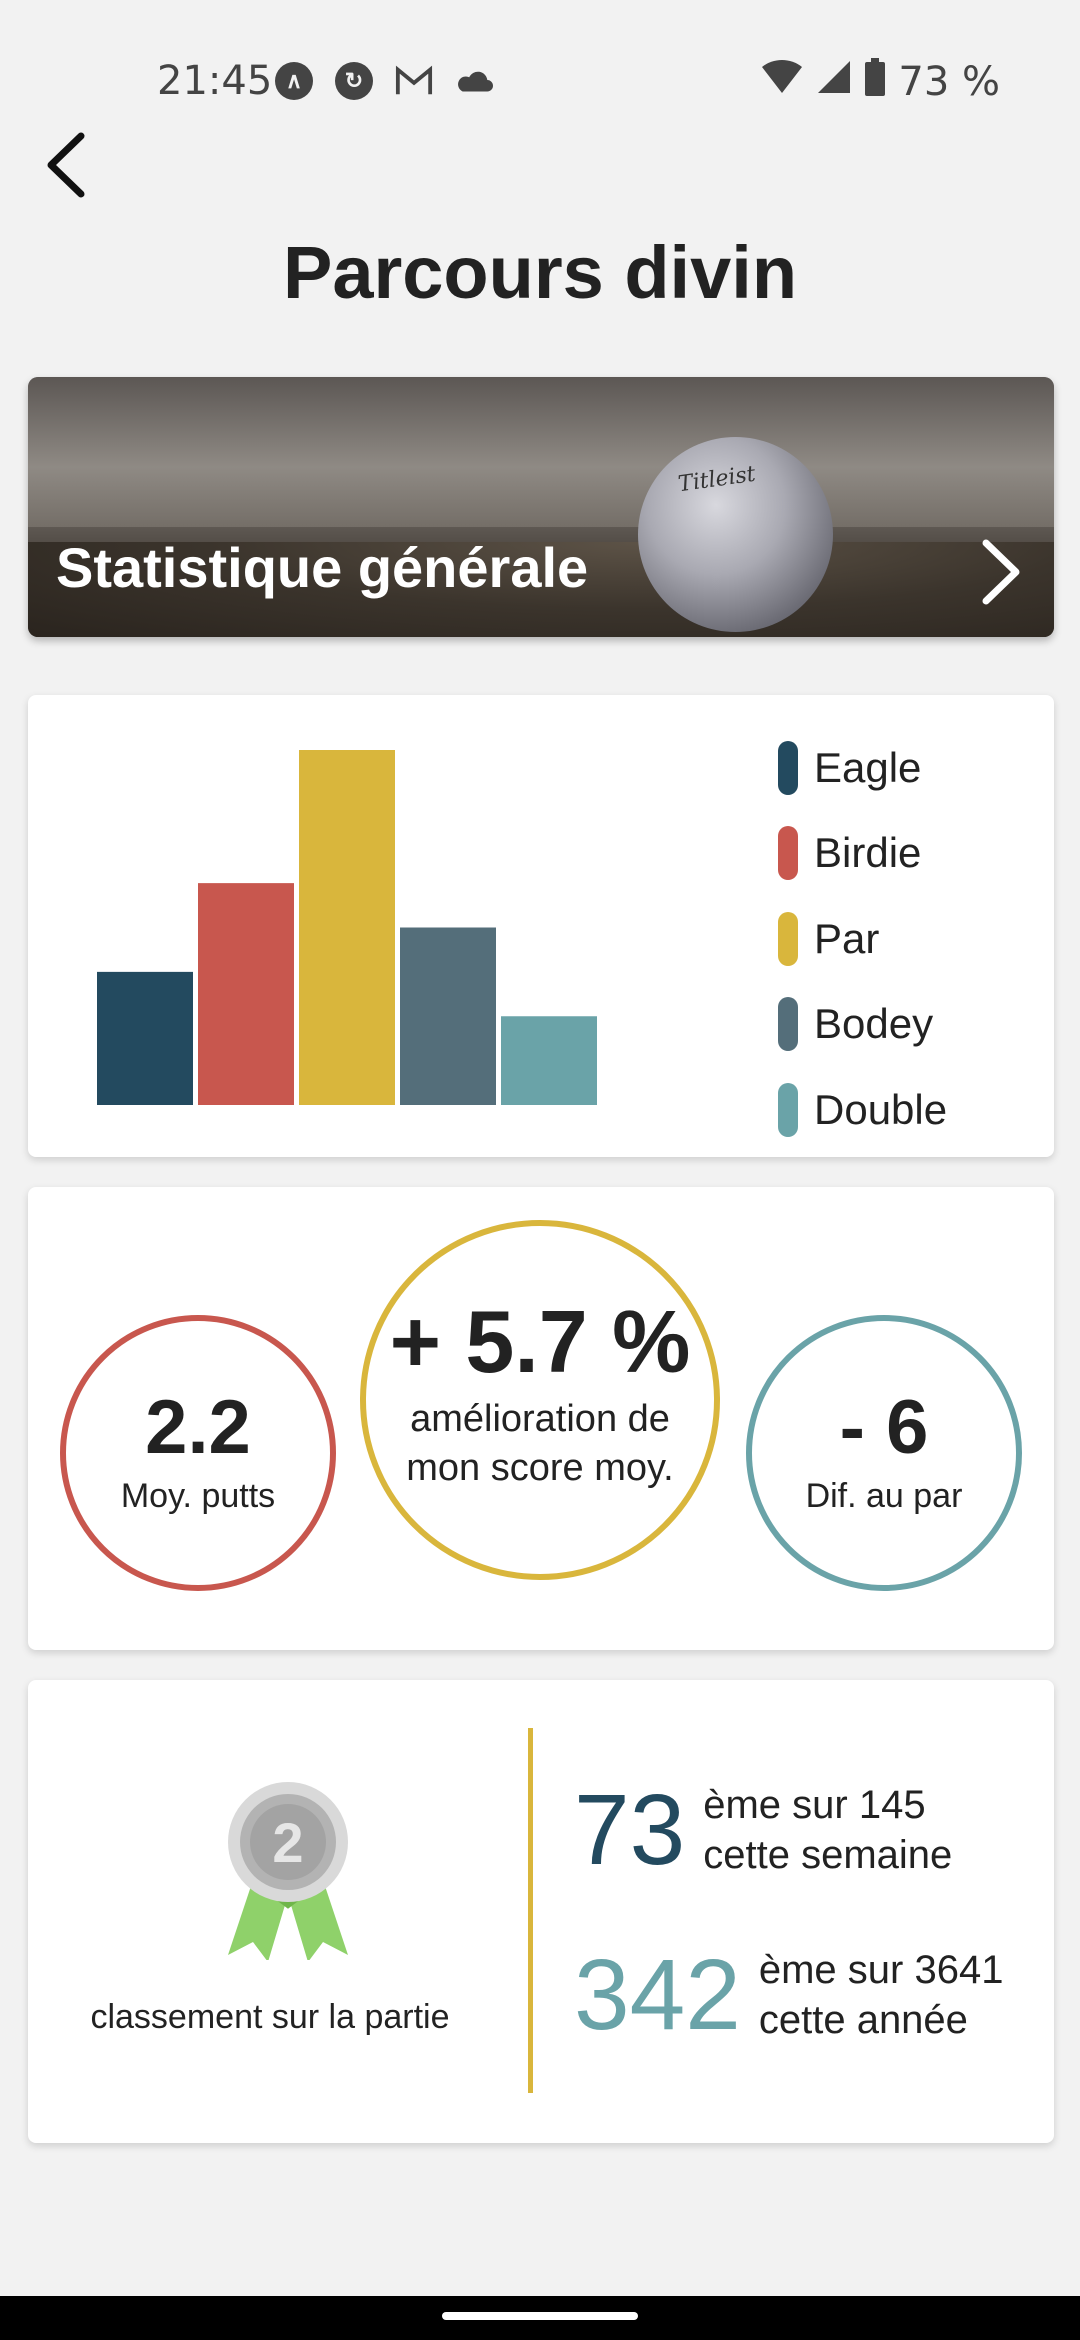 The height and width of the screenshot is (2340, 1080). I want to click on putts-value: 2.2, so click(198, 1427).